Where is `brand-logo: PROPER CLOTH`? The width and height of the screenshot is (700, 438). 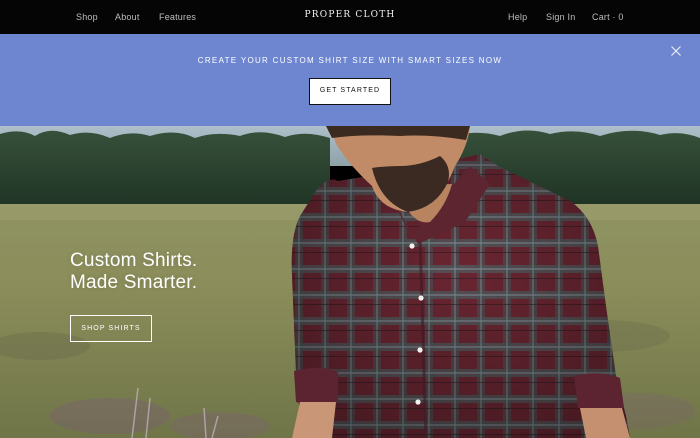
brand-logo: PROPER CLOTH is located at coordinates (350, 15).